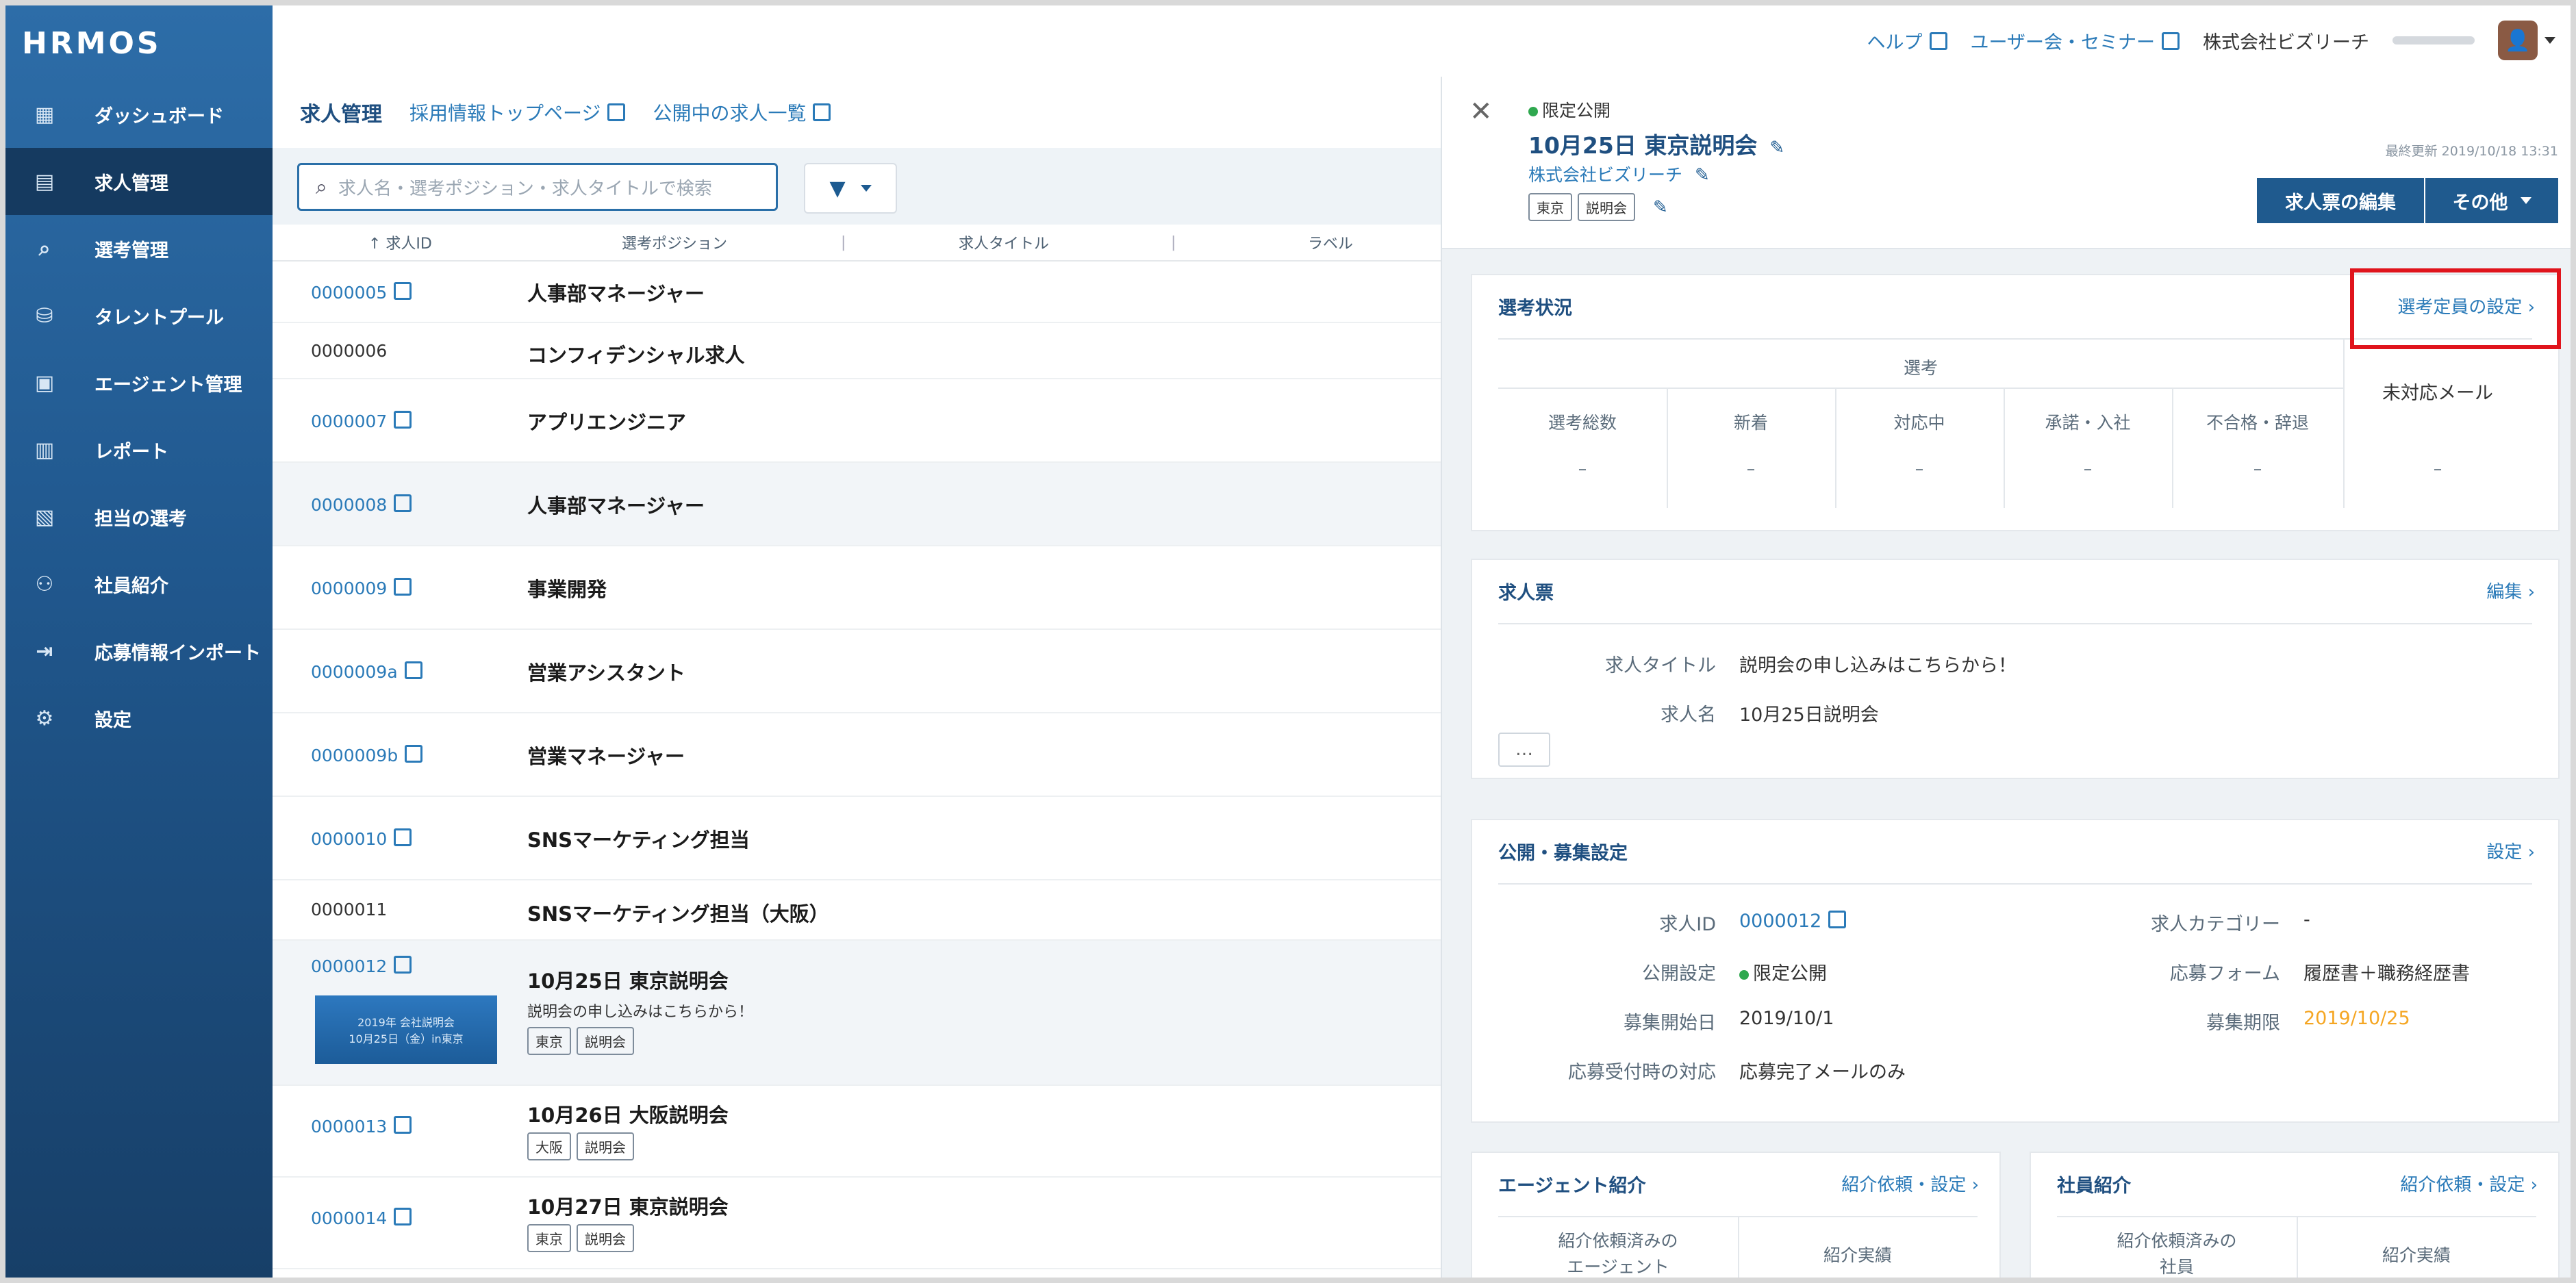 The height and width of the screenshot is (1283, 2576). Describe the element at coordinates (857, 910) in the screenshot. I see `table-row: 0000011 SNSマーケティング担当（大阪）` at that location.